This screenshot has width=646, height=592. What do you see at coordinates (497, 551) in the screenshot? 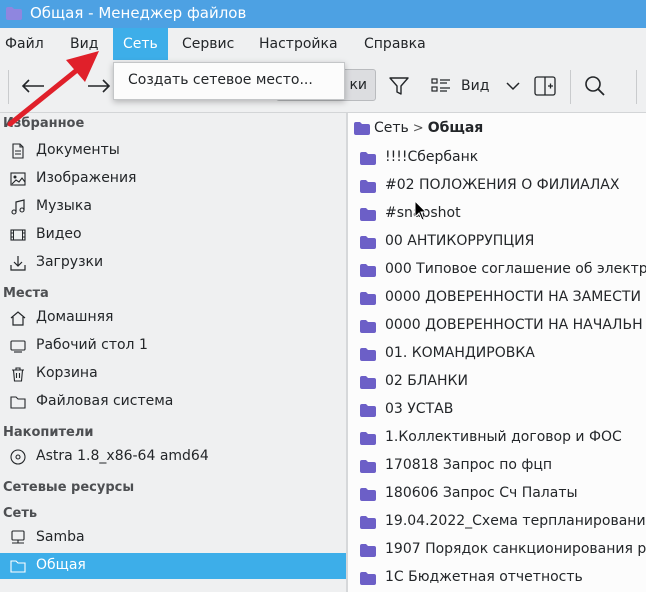
I see `file-item: 1907 Порядок санкционирования р` at bounding box center [497, 551].